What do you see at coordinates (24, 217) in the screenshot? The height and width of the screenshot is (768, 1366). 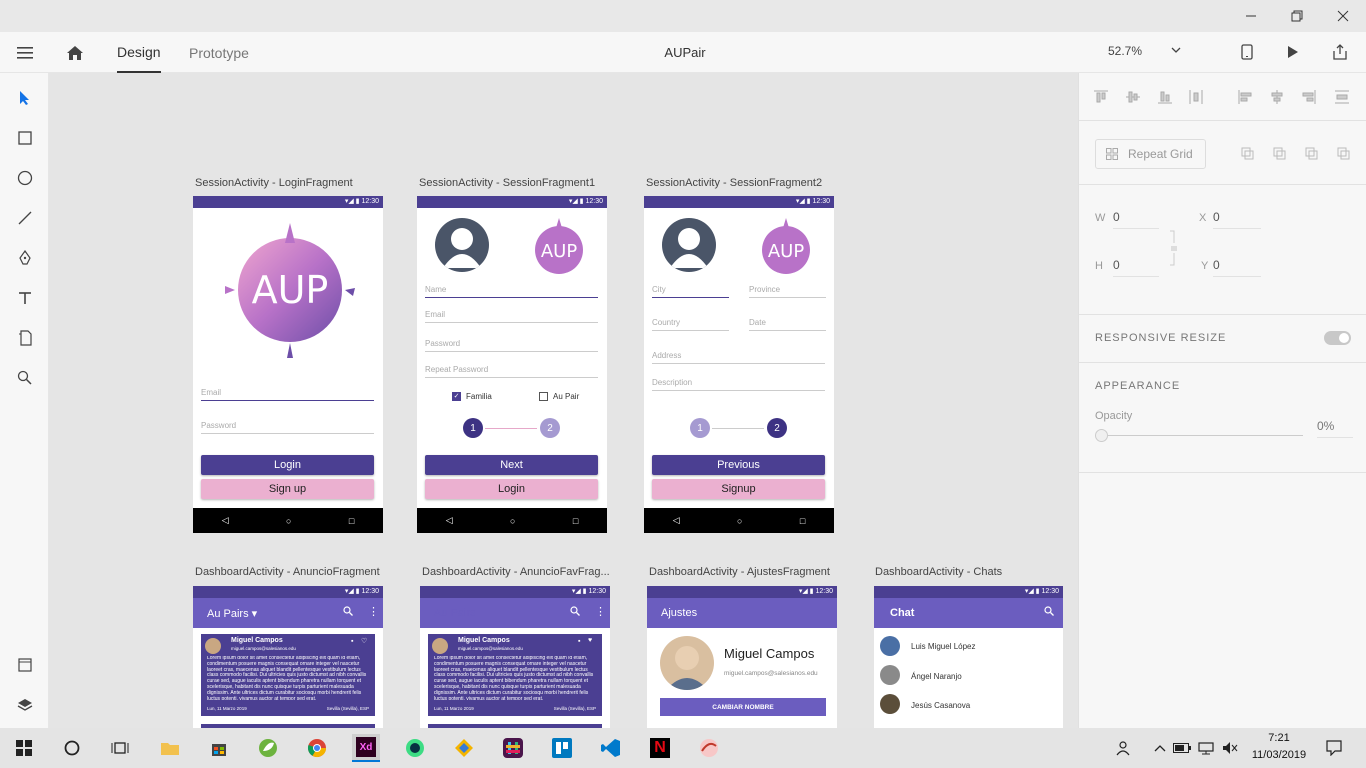 I see `line-tool` at bounding box center [24, 217].